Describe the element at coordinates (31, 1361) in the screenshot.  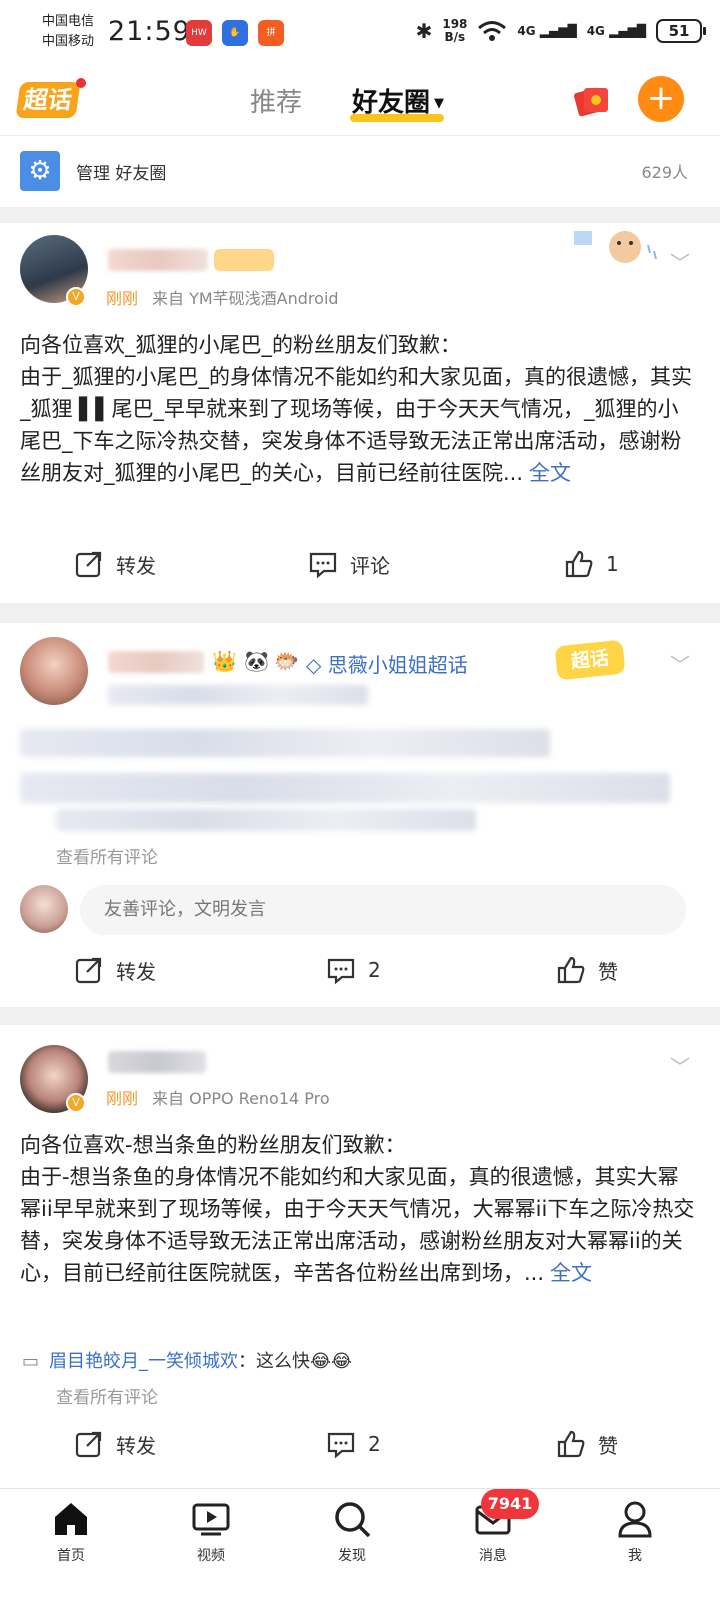
I see `comment-bubble-icon: ▭` at that location.